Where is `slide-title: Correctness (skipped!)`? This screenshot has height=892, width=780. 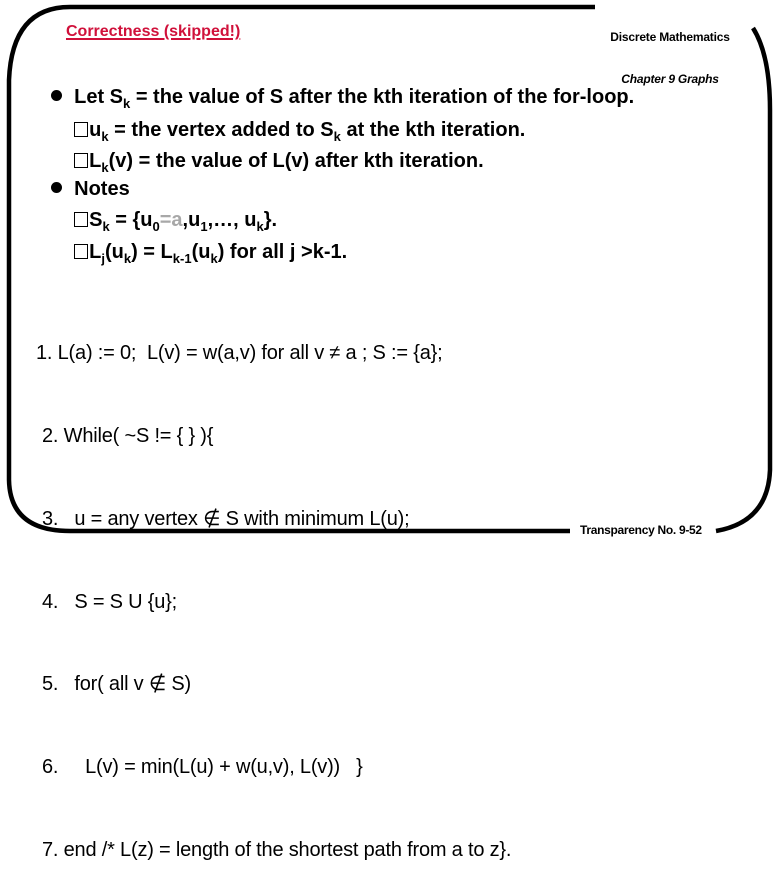 slide-title: Correctness (skipped!) is located at coordinates (153, 31).